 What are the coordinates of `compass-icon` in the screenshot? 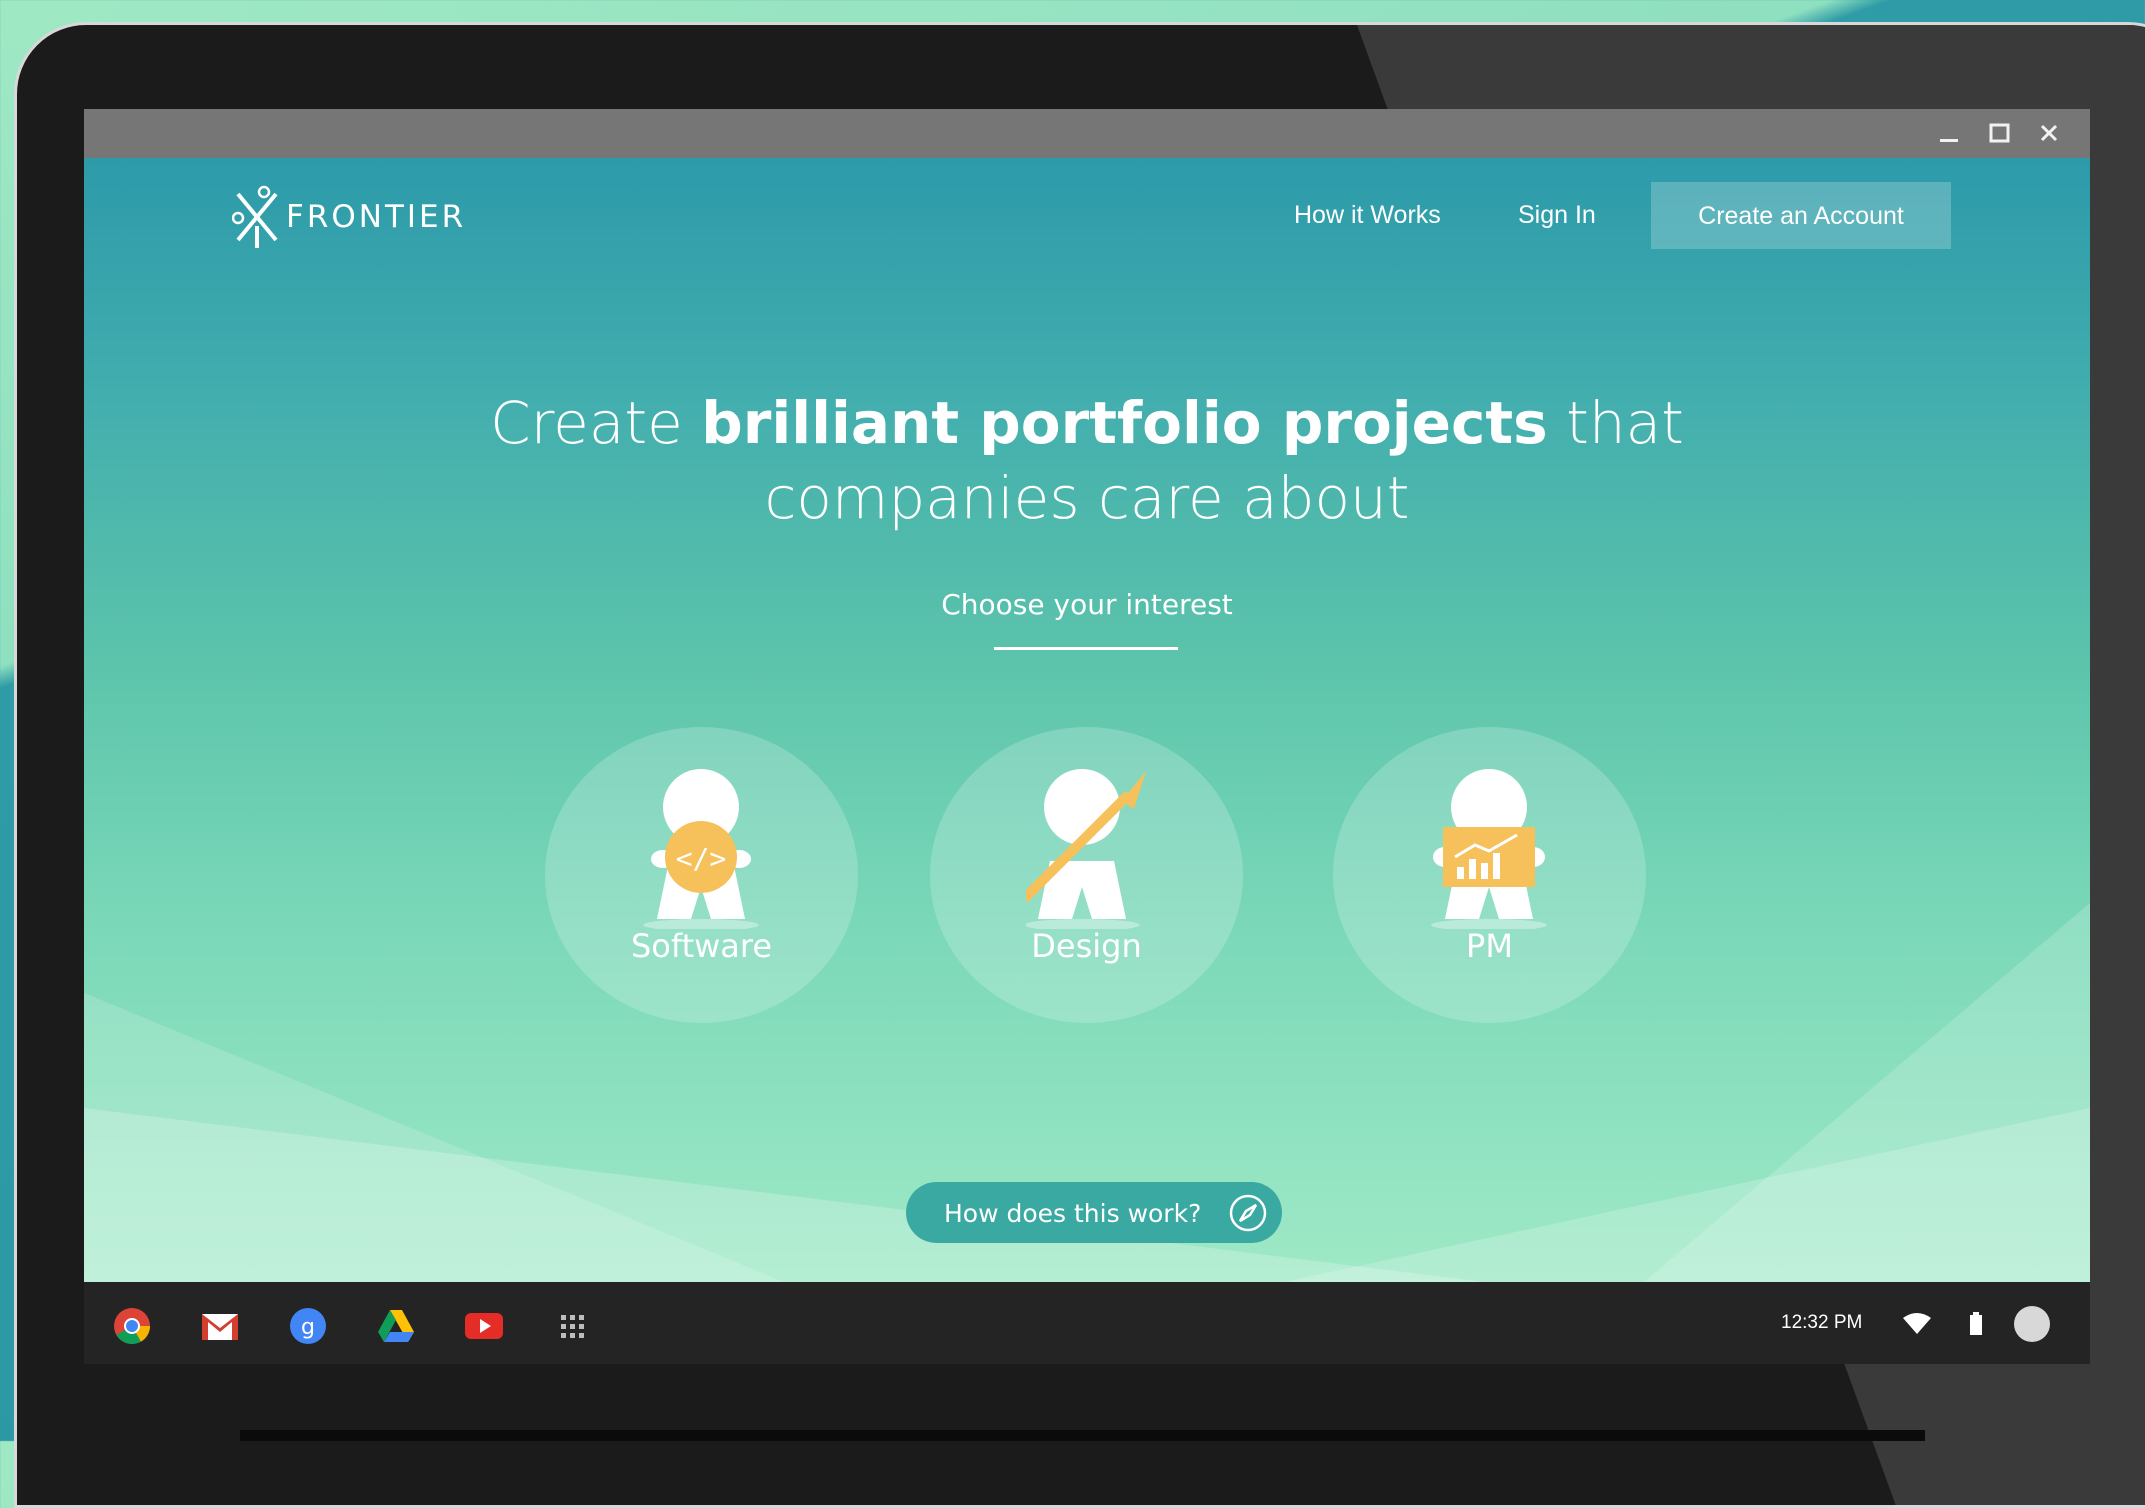 It's located at (1248, 1213).